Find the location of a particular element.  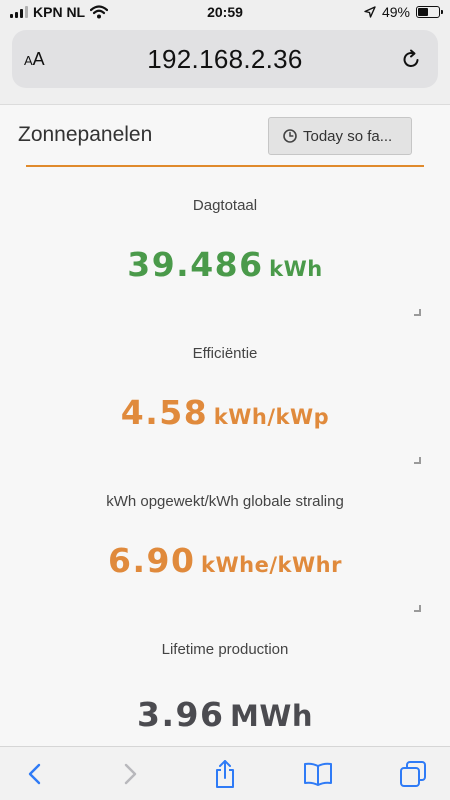

share-icon is located at coordinates (225, 774).